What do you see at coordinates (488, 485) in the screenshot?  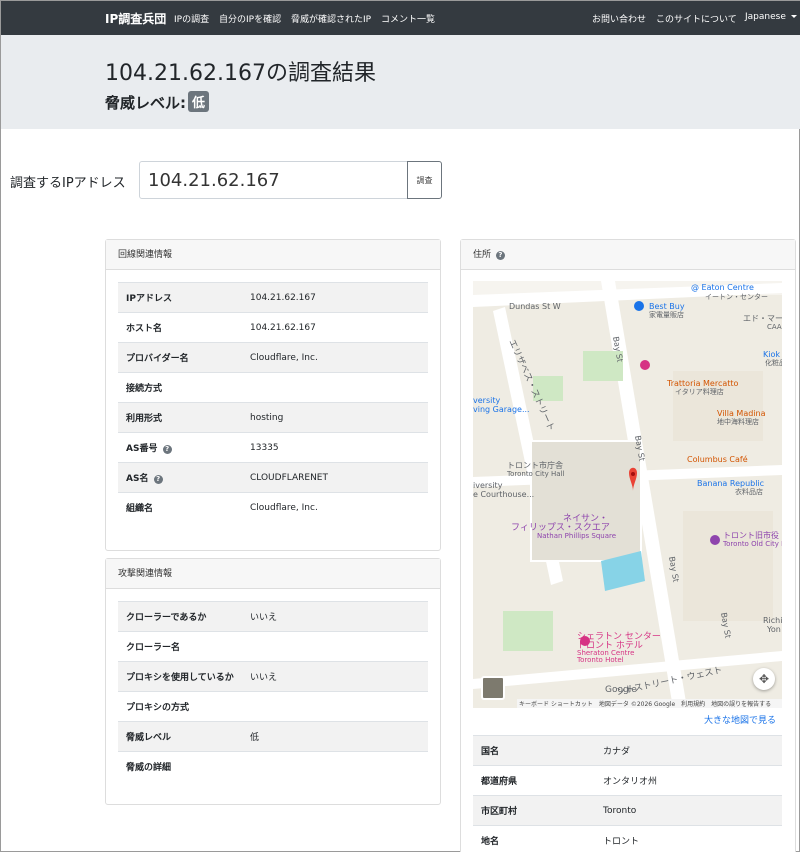 I see `map-label-courthouse1: iversity` at bounding box center [488, 485].